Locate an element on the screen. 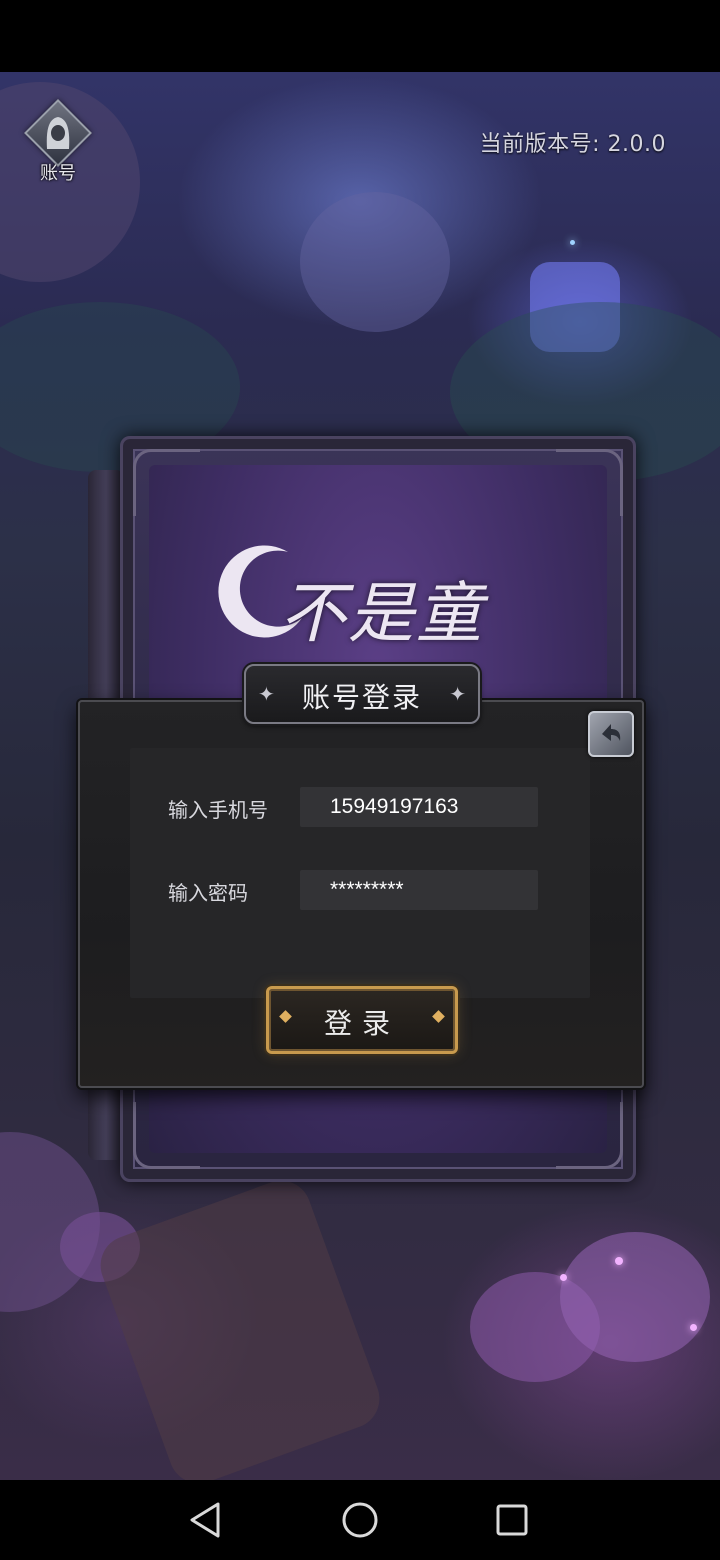 Image resolution: width=720 pixels, height=1560 pixels. triangle-back-icon is located at coordinates (205, 1520).